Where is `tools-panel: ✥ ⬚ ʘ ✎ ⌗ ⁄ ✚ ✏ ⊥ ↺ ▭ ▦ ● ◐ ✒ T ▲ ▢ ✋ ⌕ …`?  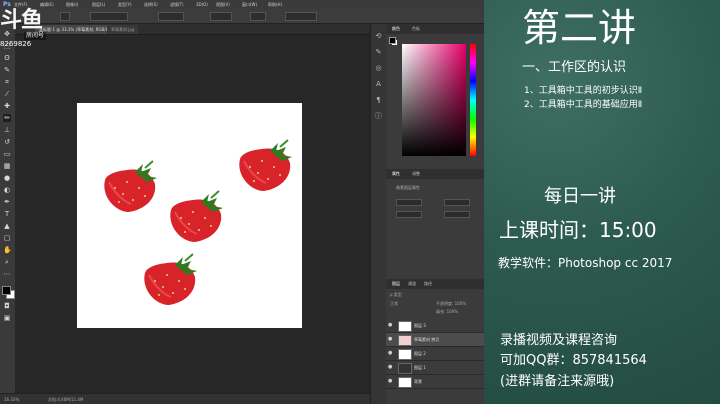
tools-panel: ✥ ⬚ ʘ ✎ ⌗ ⁄ ✚ ✏ ⊥ ↺ ▭ ▦ ● ◐ ✒ T ▲ ▢ ✋ ⌕ … is located at coordinates (8, 214).